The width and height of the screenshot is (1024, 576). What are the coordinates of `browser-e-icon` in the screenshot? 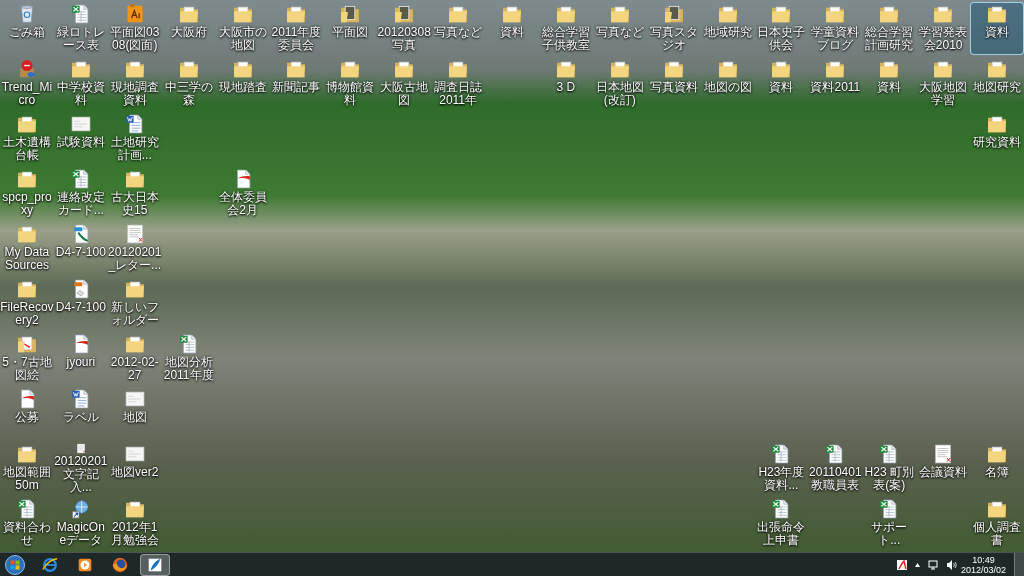 It's located at (50, 564).